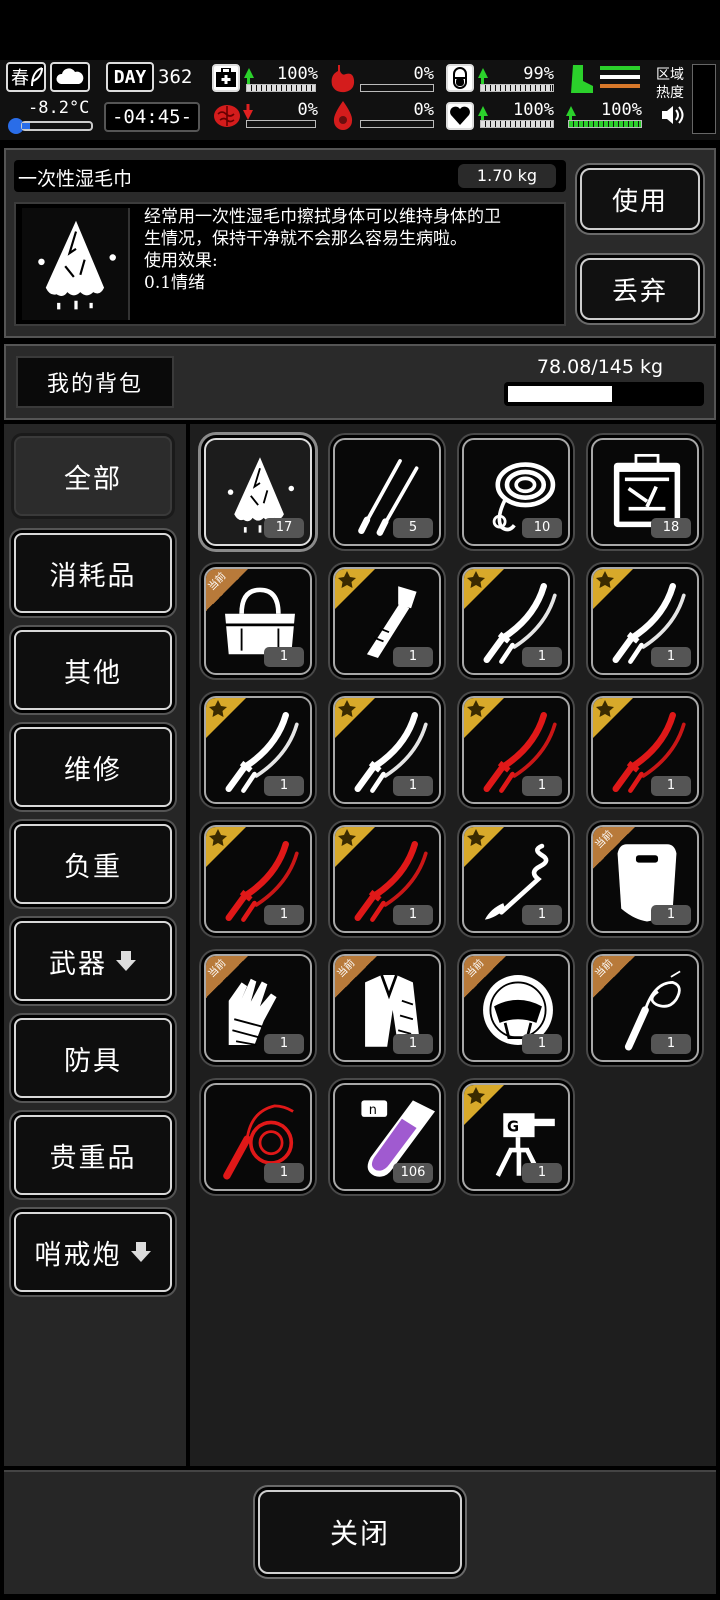  Describe the element at coordinates (673, 115) in the screenshot. I see `speaker-icon` at that location.